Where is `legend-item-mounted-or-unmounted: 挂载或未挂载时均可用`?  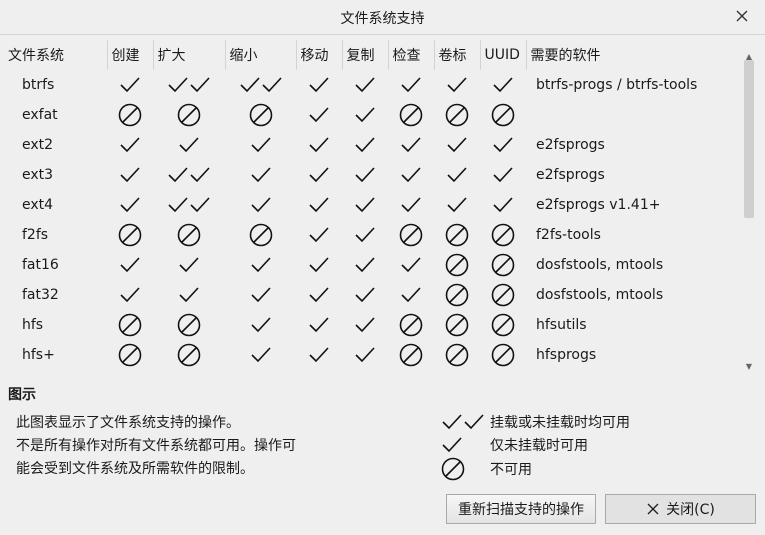 legend-item-mounted-or-unmounted: 挂载或未挂载时均可用 is located at coordinates (535, 422).